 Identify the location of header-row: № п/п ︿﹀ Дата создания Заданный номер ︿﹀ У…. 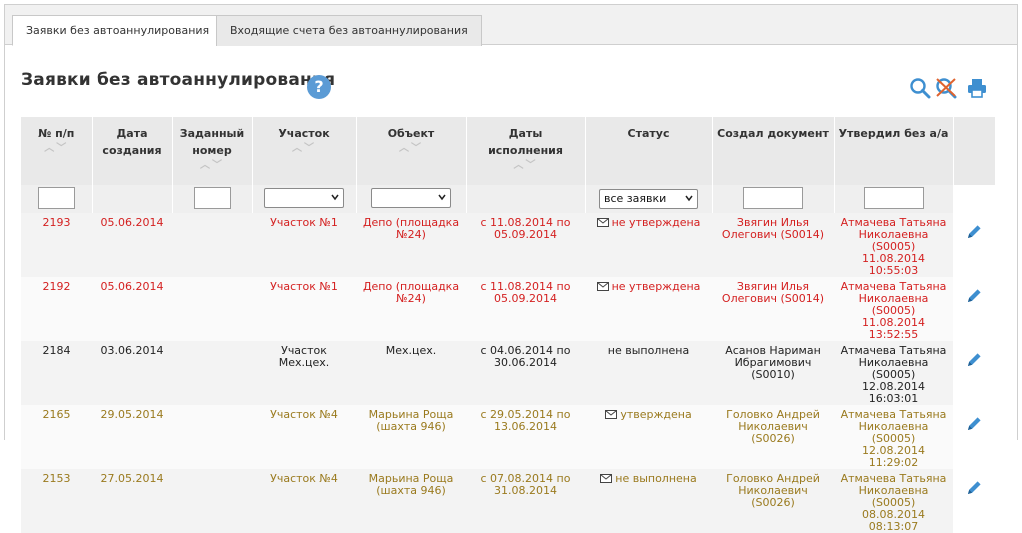
(508, 151).